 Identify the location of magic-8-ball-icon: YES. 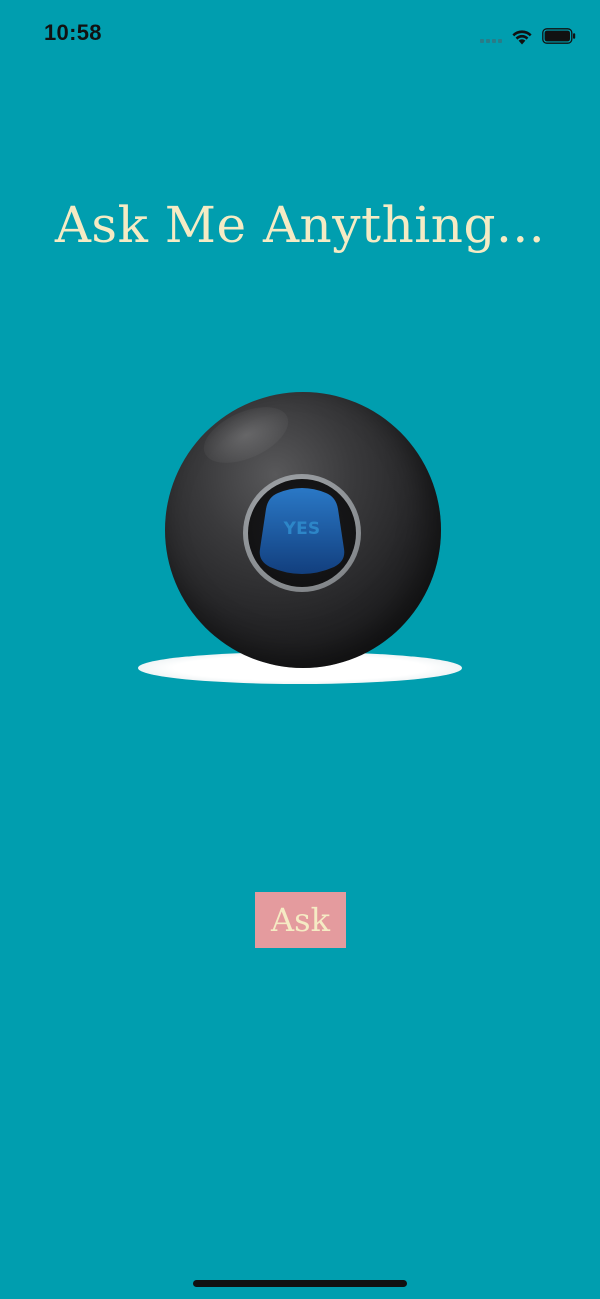
(300, 540).